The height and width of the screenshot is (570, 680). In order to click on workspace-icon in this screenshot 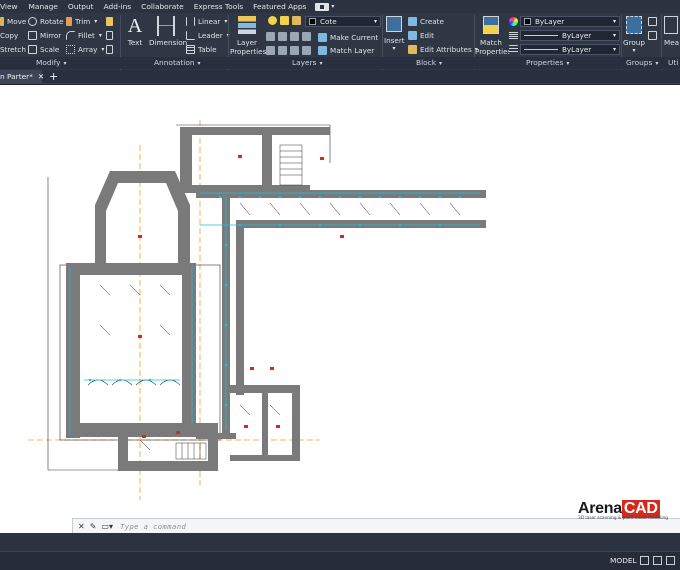, I will do `click(322, 6)`.